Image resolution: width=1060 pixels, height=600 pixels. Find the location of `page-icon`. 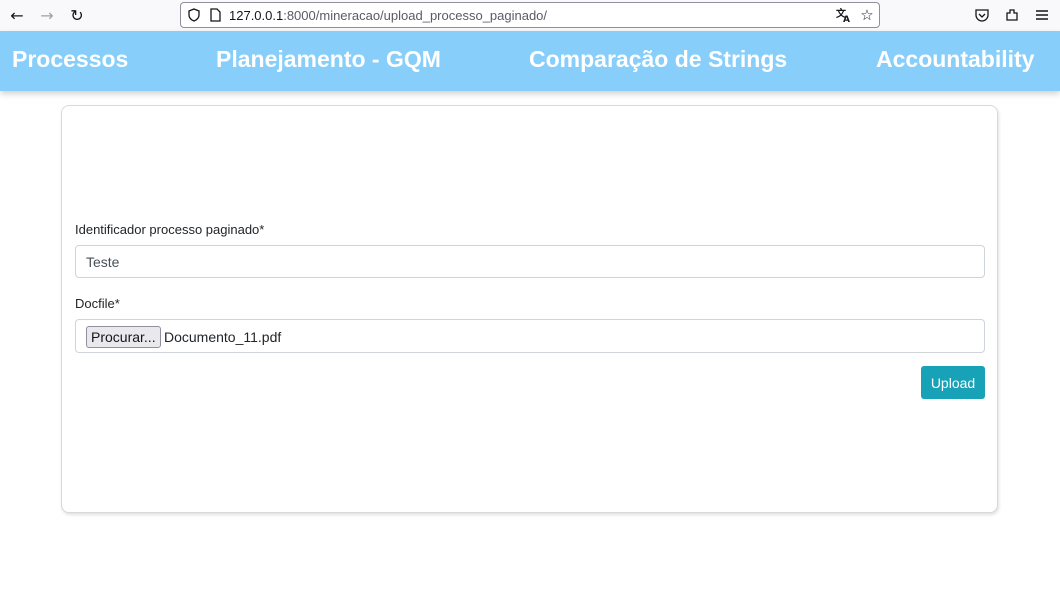

page-icon is located at coordinates (215, 15).